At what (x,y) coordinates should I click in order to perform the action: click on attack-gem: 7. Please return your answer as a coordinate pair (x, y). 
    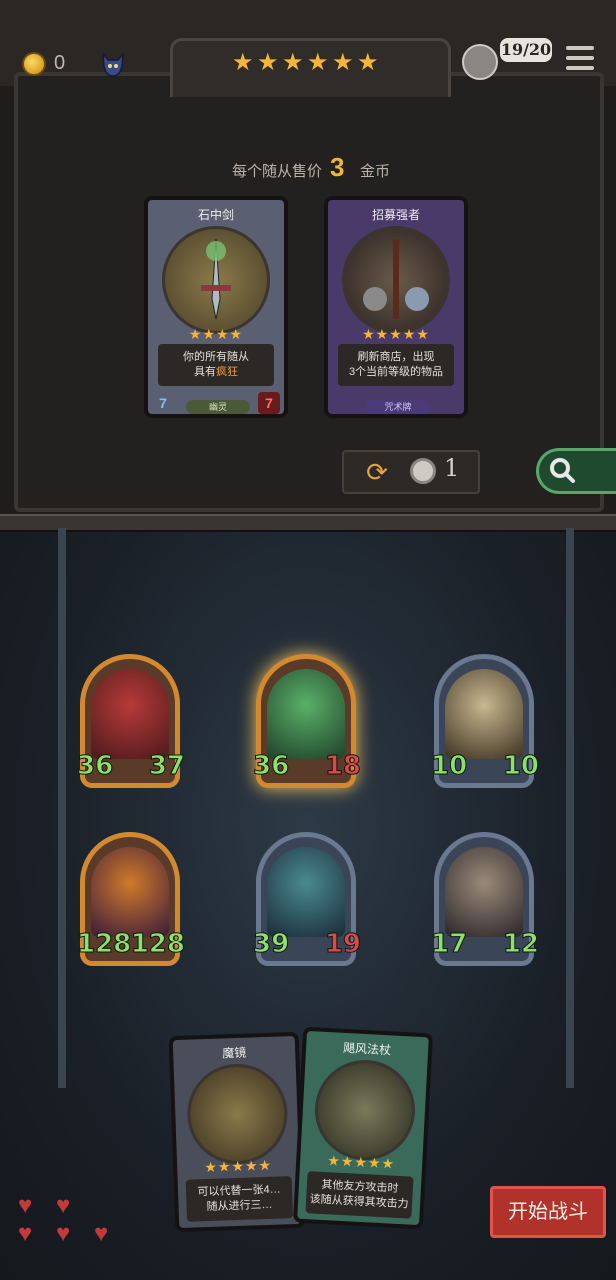
    Looking at the image, I should click on (163, 403).